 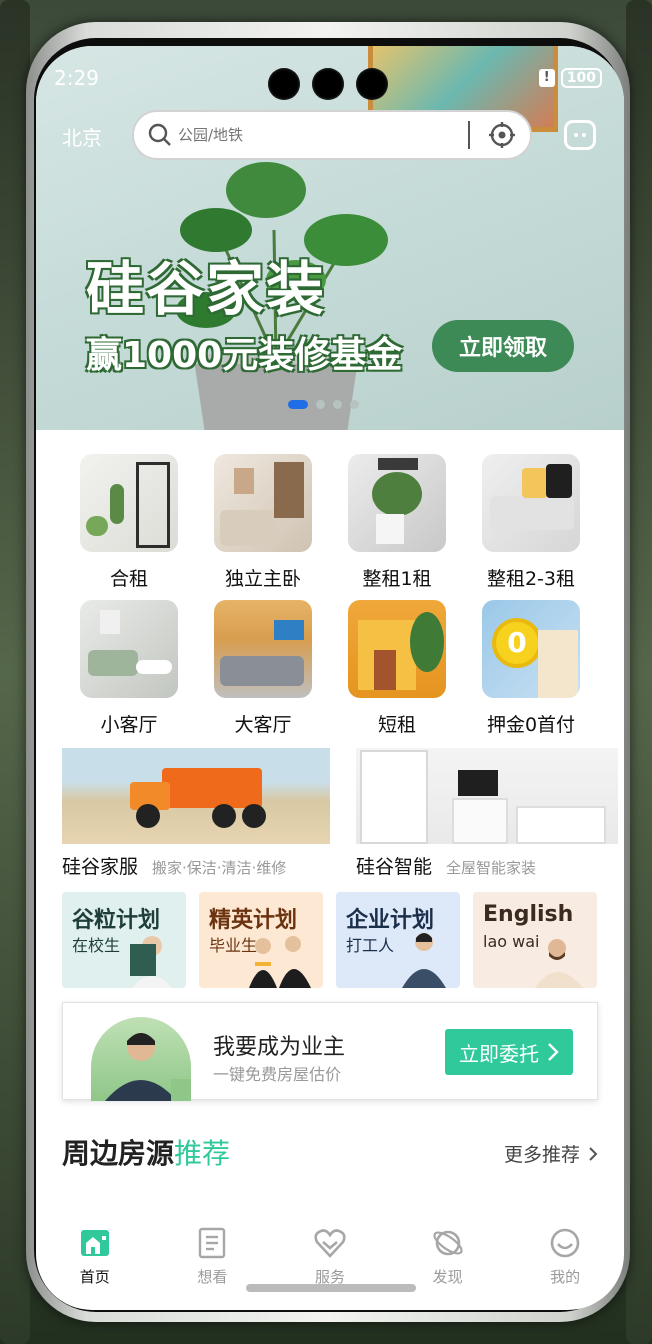 I want to click on category-label: 合租, so click(x=128, y=579).